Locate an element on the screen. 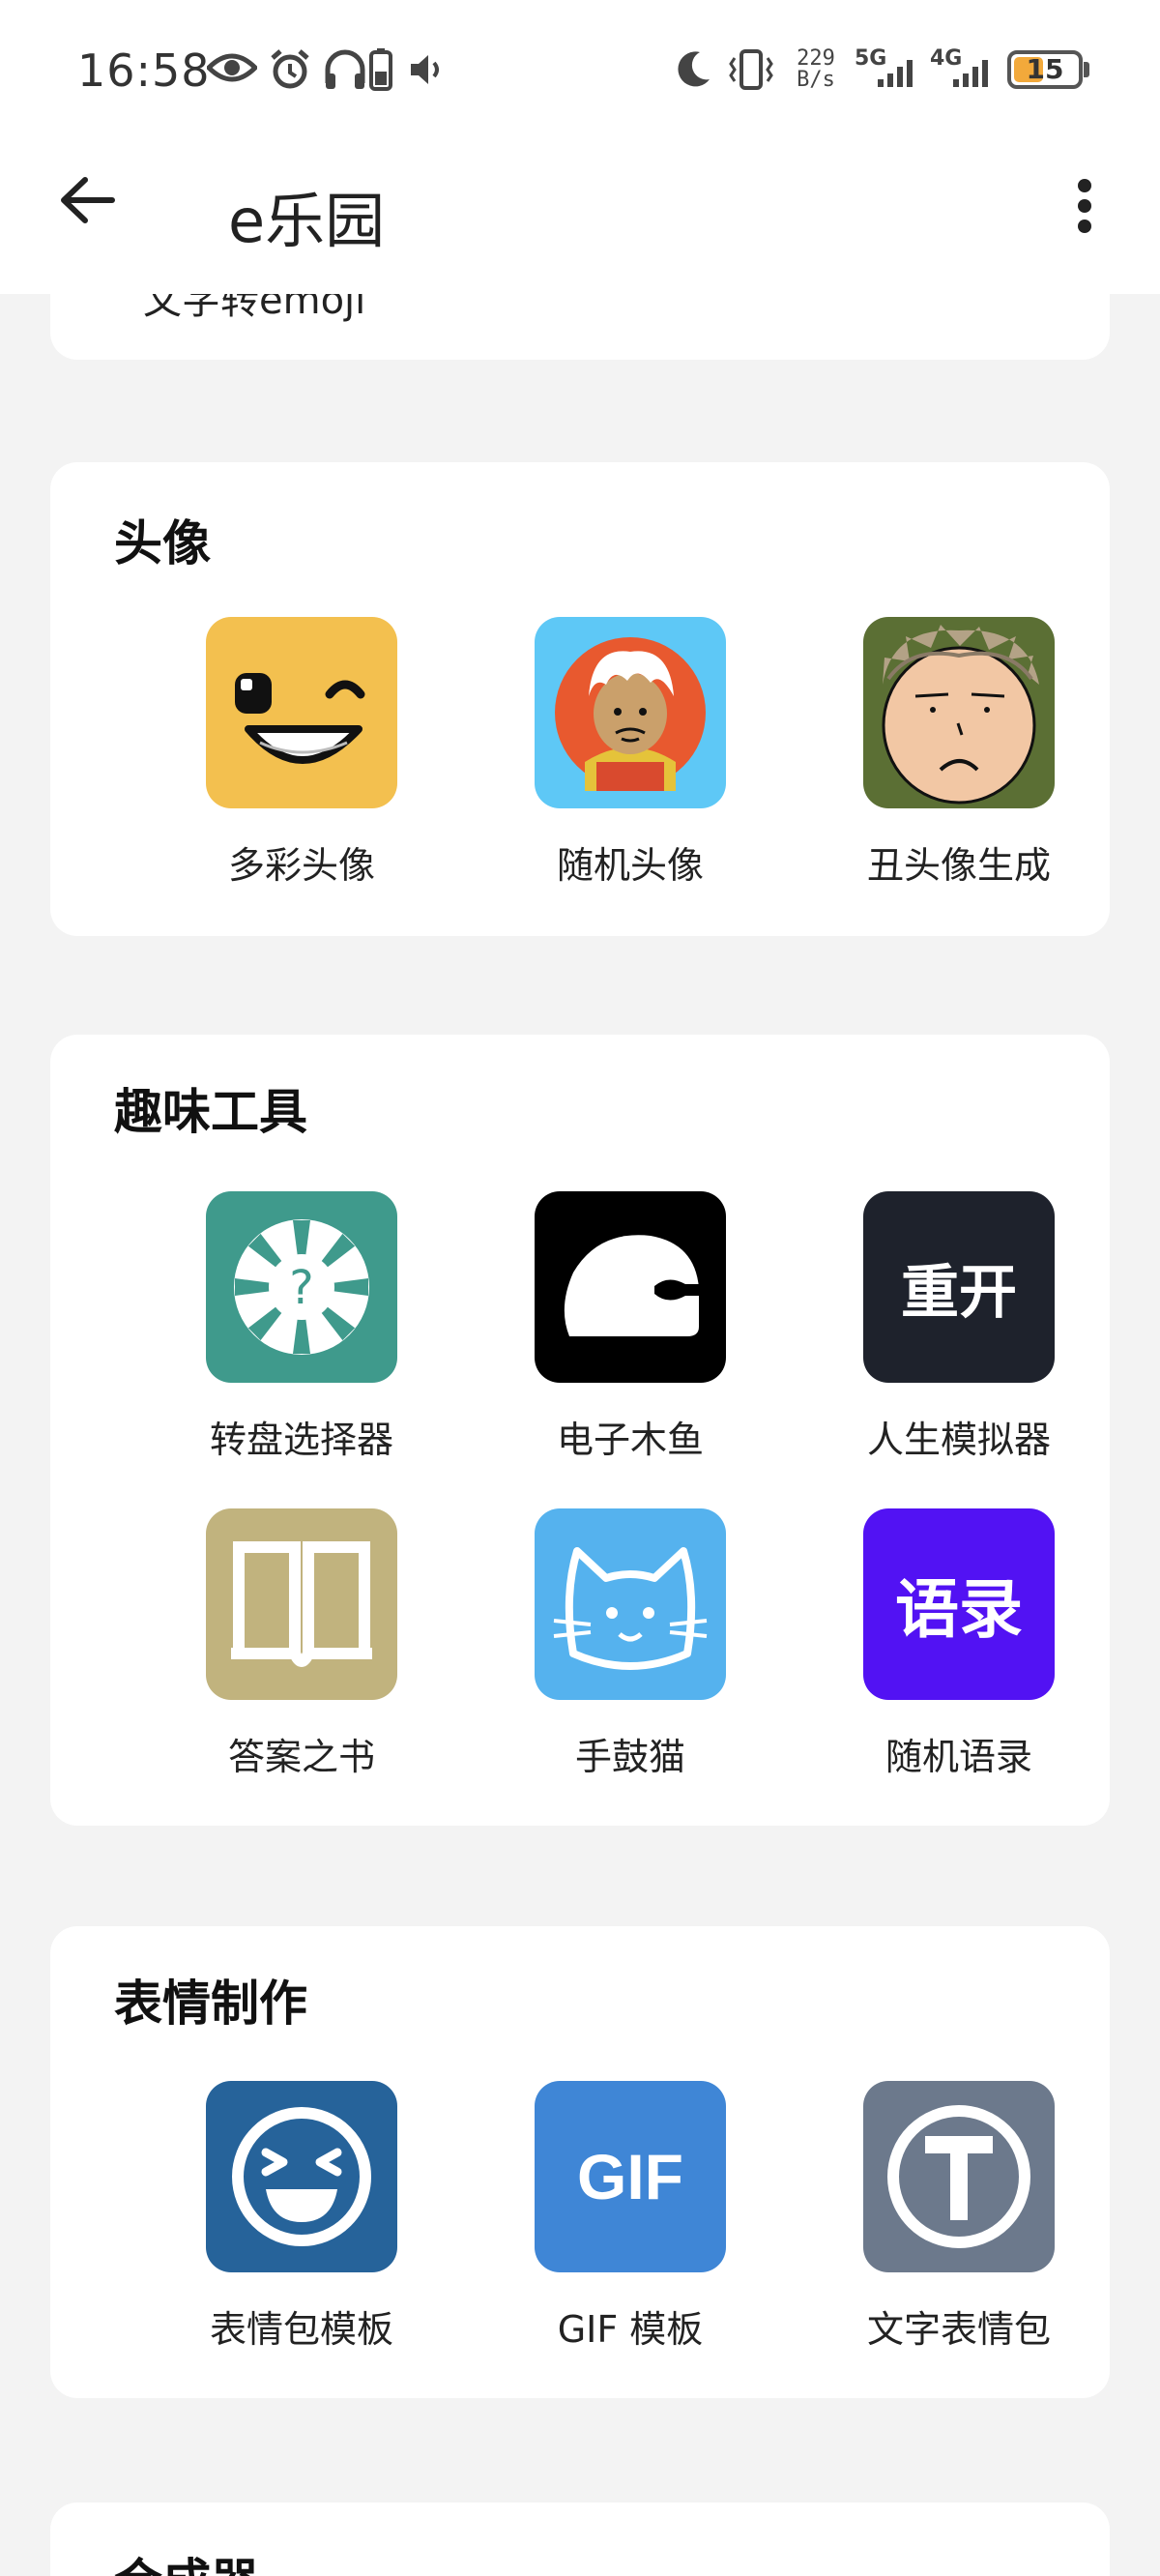 The image size is (1160, 2576). tile-meme-template: 表情包模板 is located at coordinates (302, 2226).